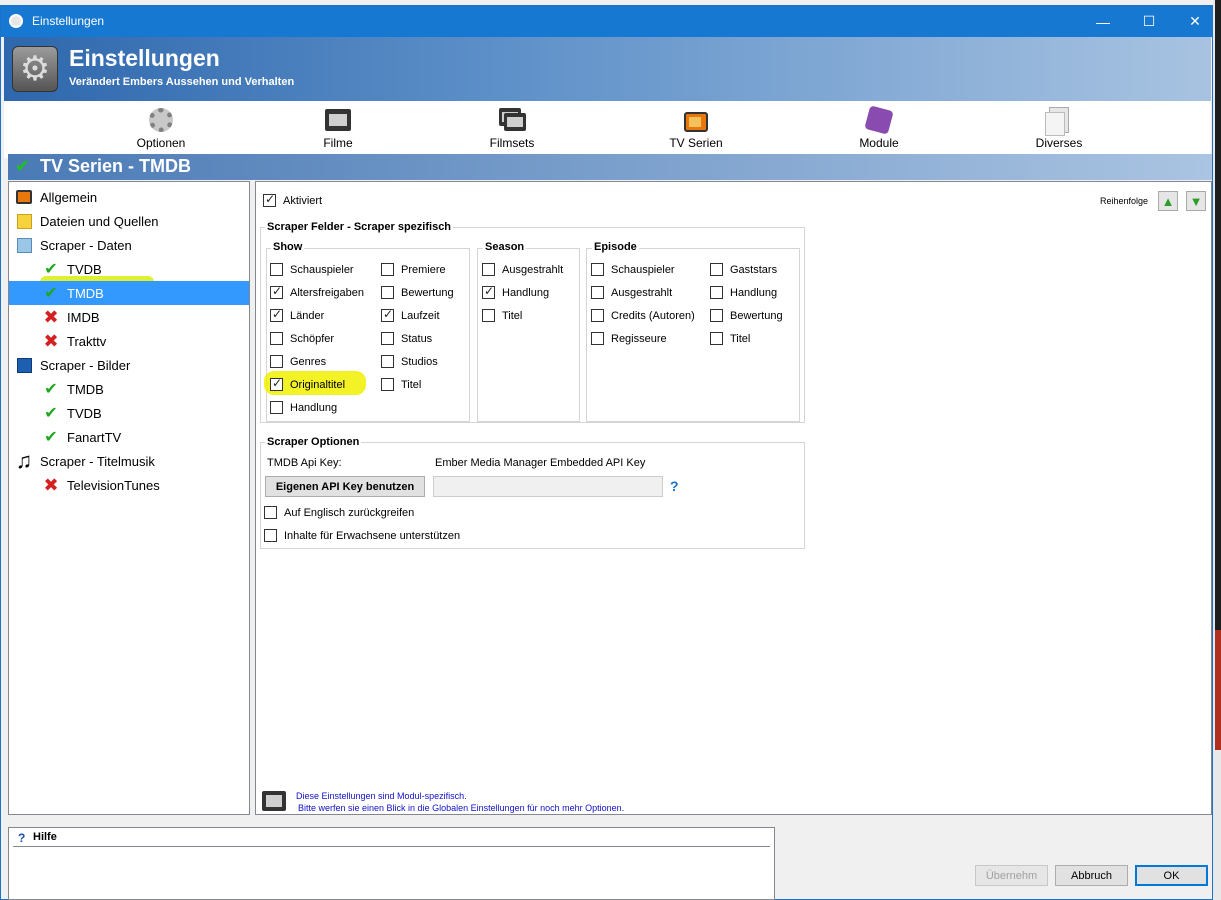  I want to click on activated-checkbox: Aktiviert, so click(293, 199).